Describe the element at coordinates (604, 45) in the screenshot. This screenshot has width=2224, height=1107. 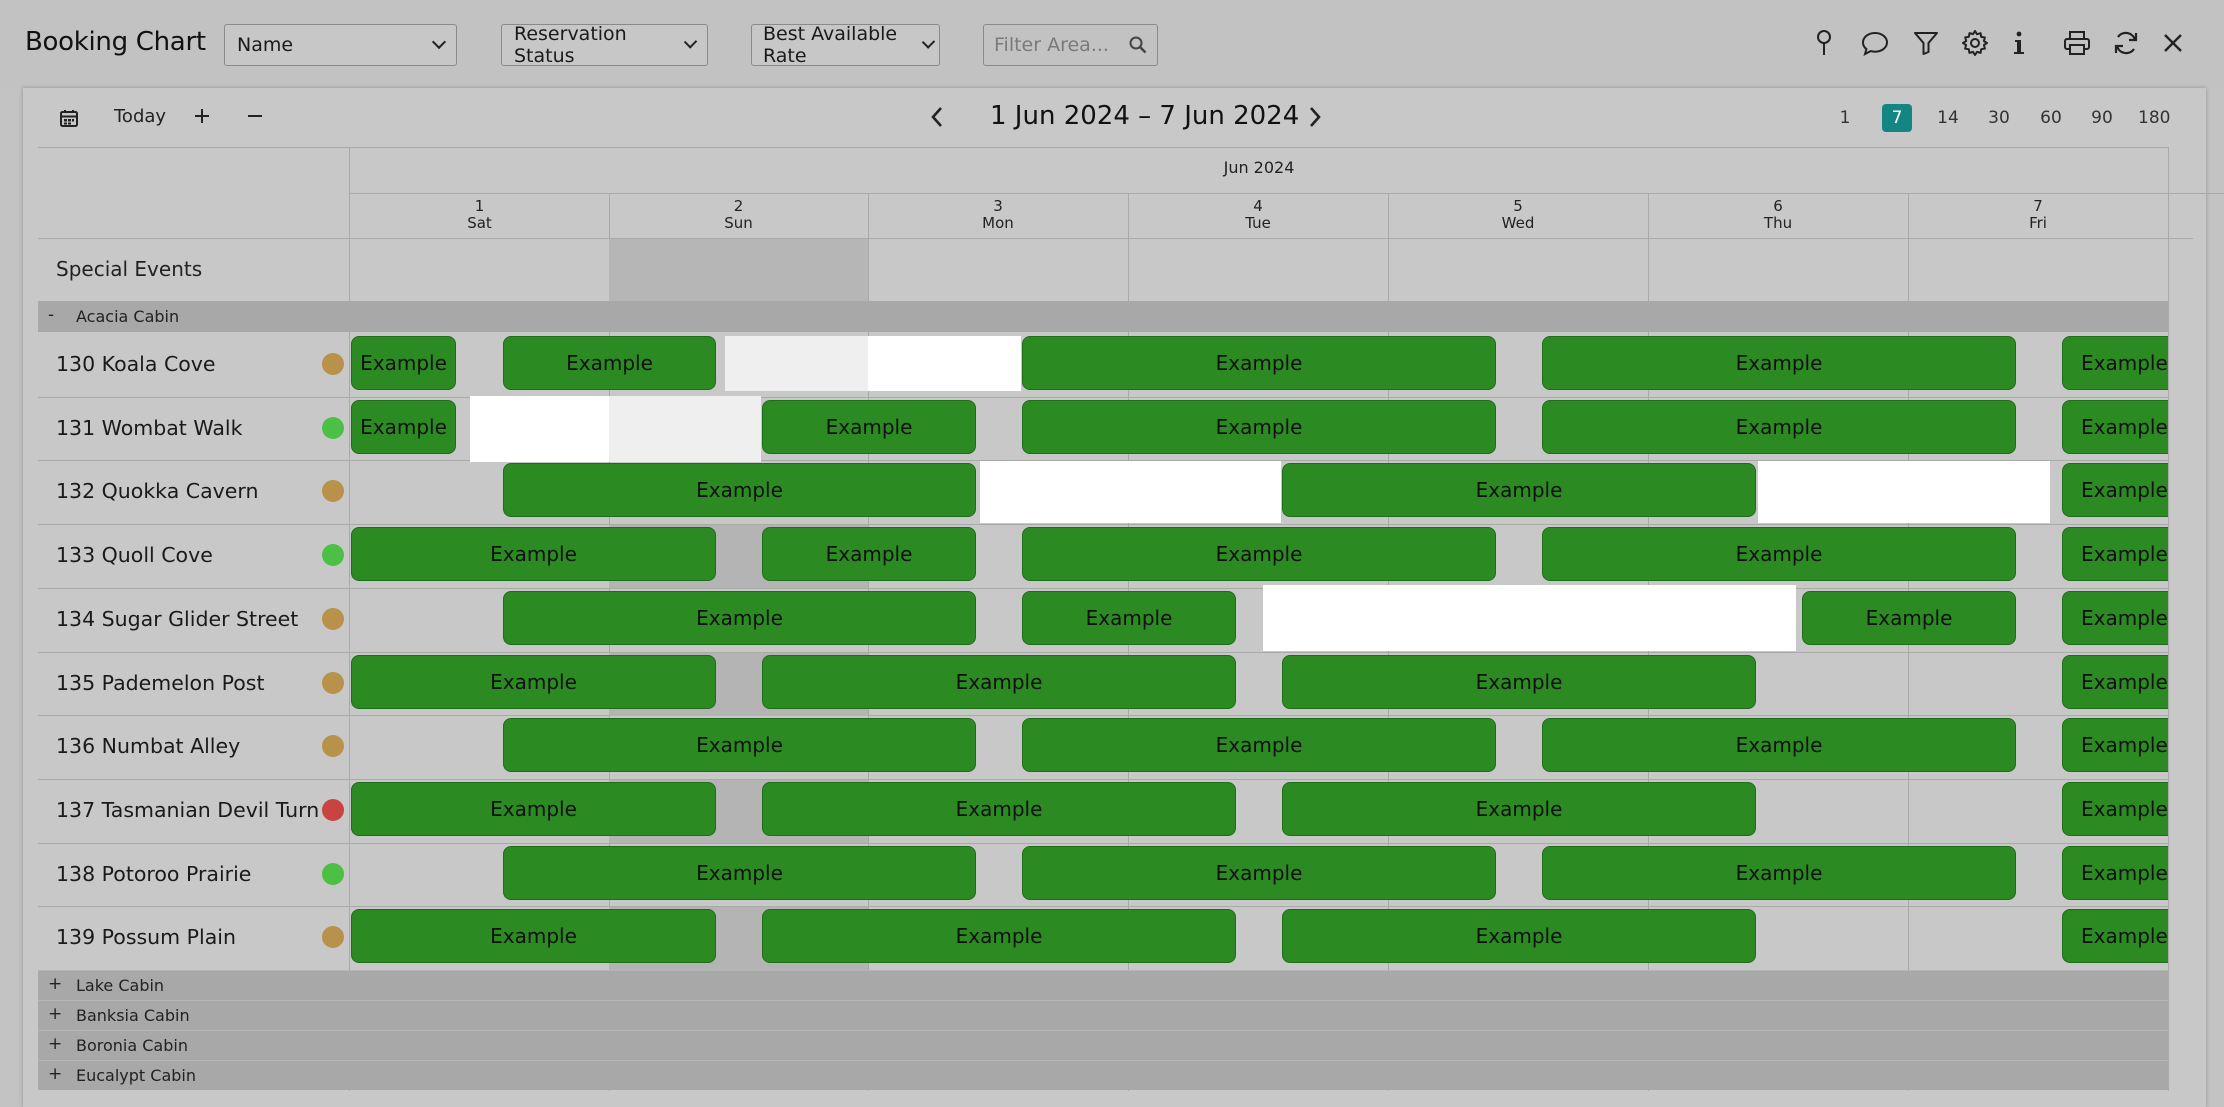
I see `status-select: Reservation Status` at that location.